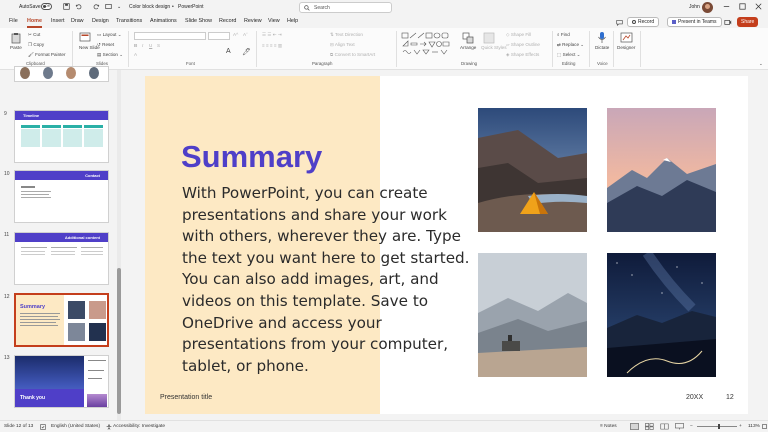 The image size is (768, 432). What do you see at coordinates (522, 55) in the screenshot?
I see `shape-effects-button: ◈ Shape Effects` at bounding box center [522, 55].